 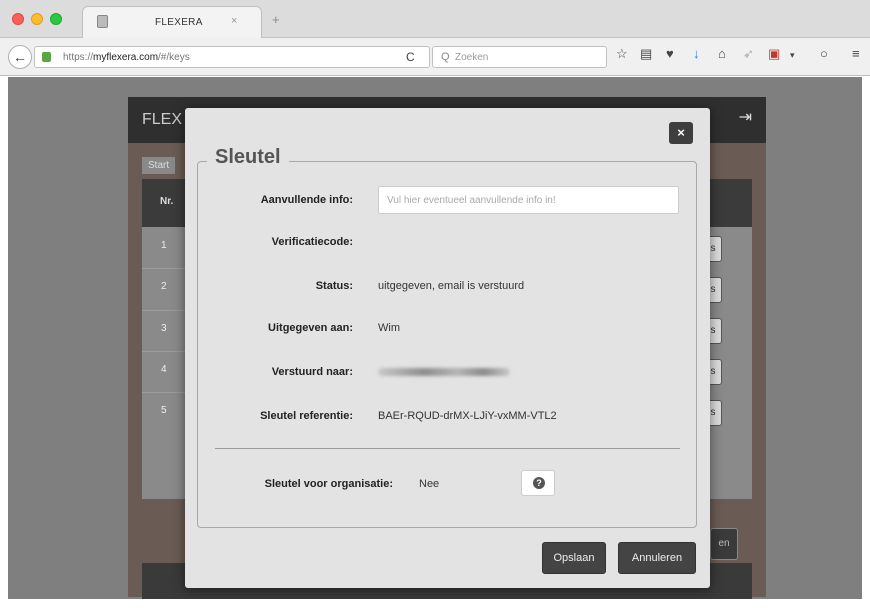 What do you see at coordinates (447, 448) in the screenshot?
I see `section-divider` at bounding box center [447, 448].